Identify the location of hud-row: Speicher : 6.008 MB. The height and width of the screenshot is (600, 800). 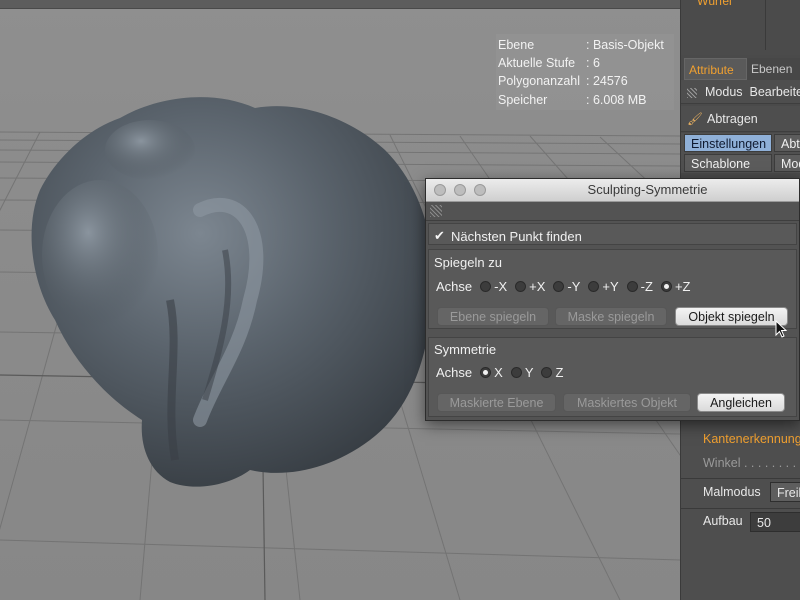
(586, 100).